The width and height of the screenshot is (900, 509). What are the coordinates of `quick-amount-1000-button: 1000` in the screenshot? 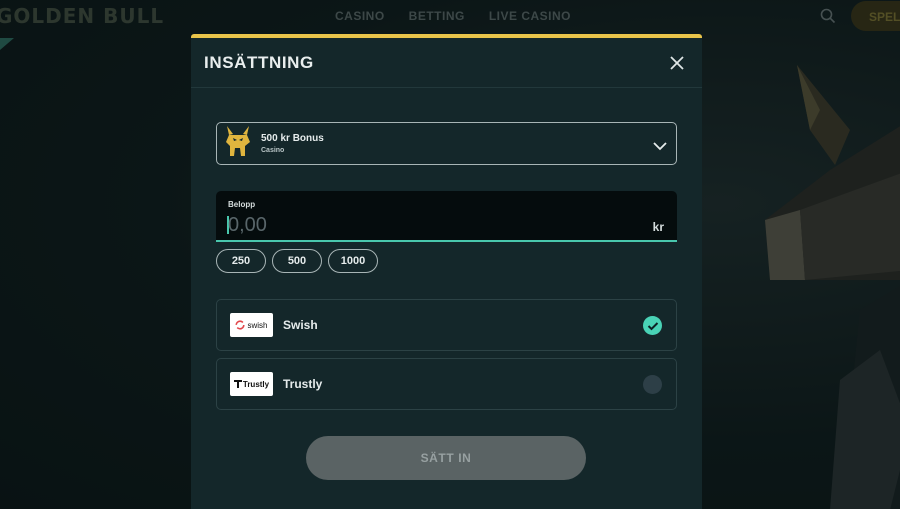 It's located at (353, 261).